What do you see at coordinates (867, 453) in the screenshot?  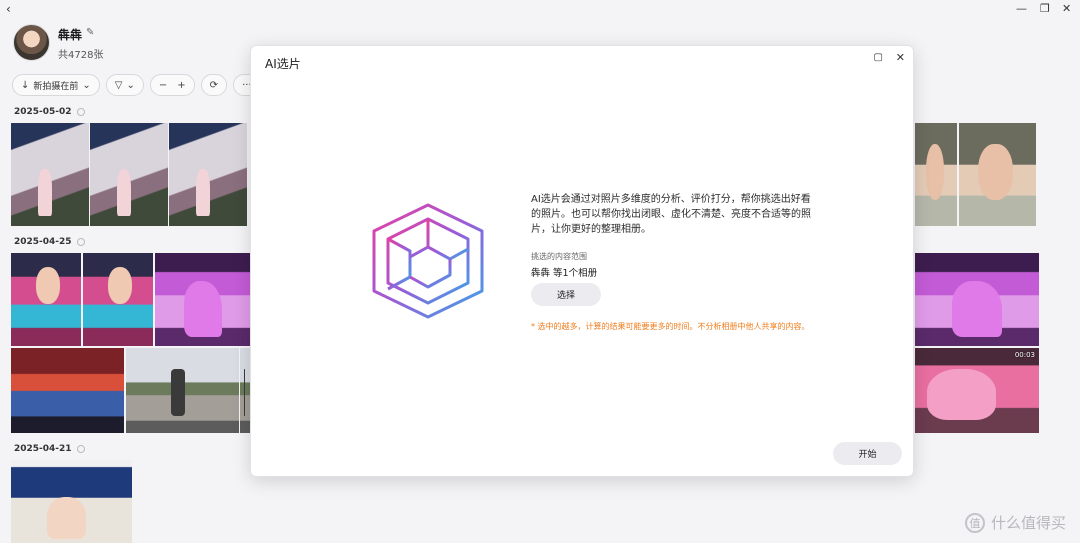 I see `start-button: 开始` at bounding box center [867, 453].